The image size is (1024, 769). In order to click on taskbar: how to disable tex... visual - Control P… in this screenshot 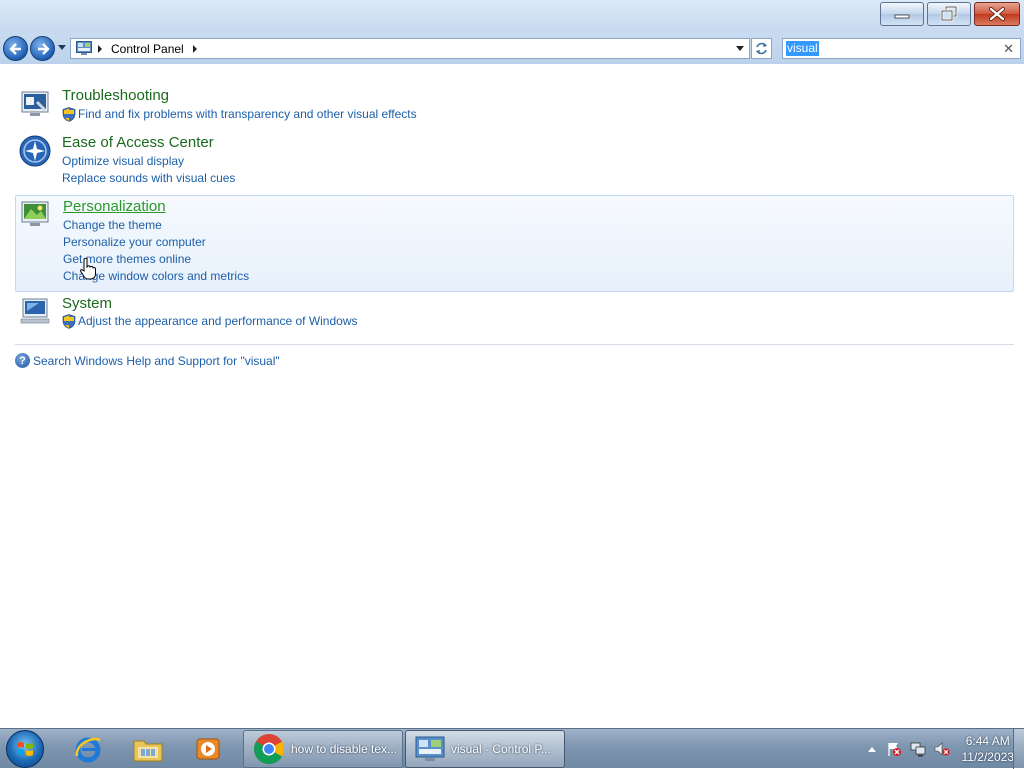, I will do `click(512, 748)`.